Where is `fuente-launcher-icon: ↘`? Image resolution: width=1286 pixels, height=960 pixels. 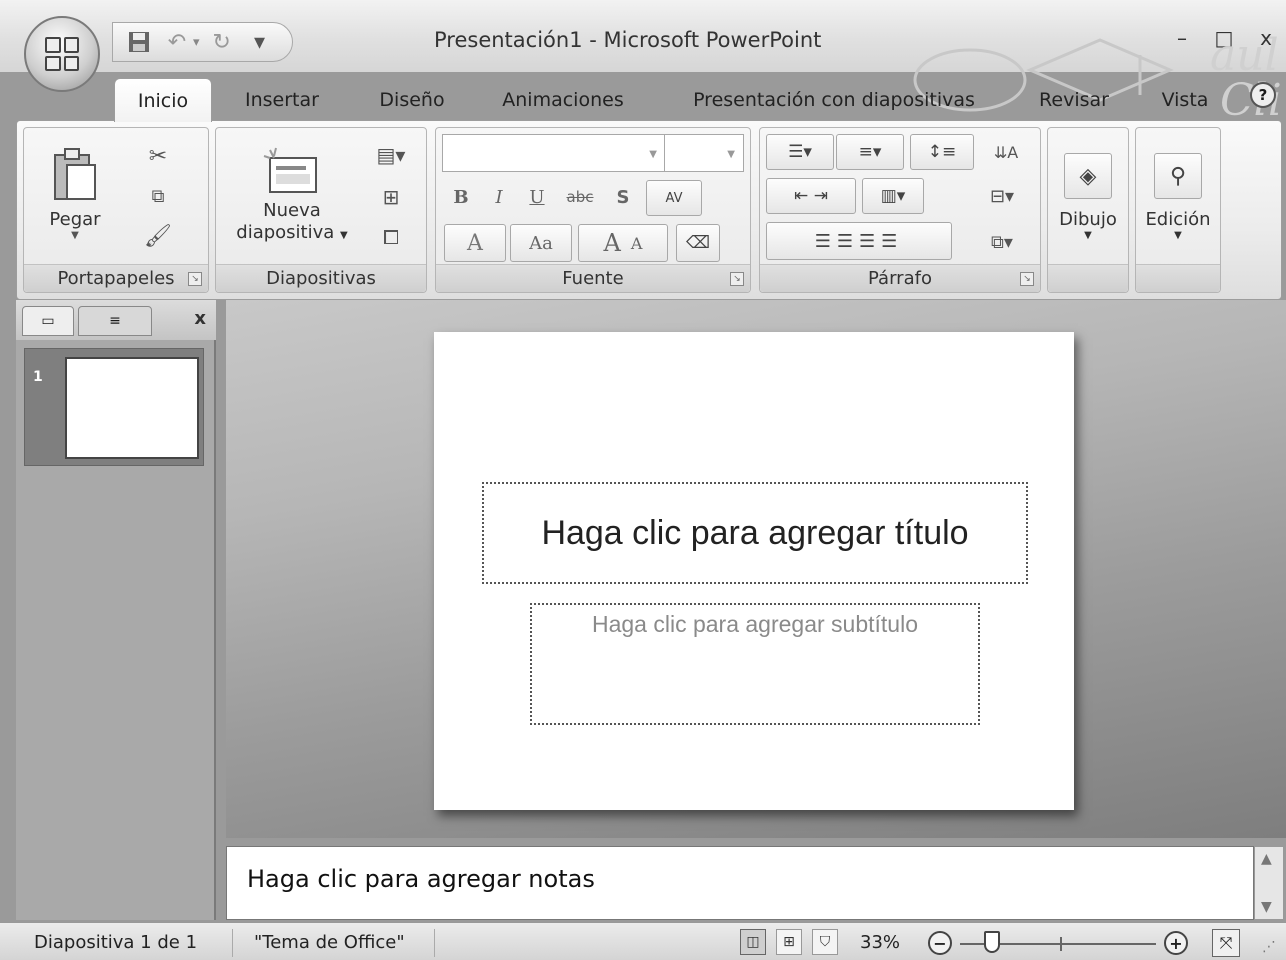
fuente-launcher-icon: ↘ is located at coordinates (737, 279).